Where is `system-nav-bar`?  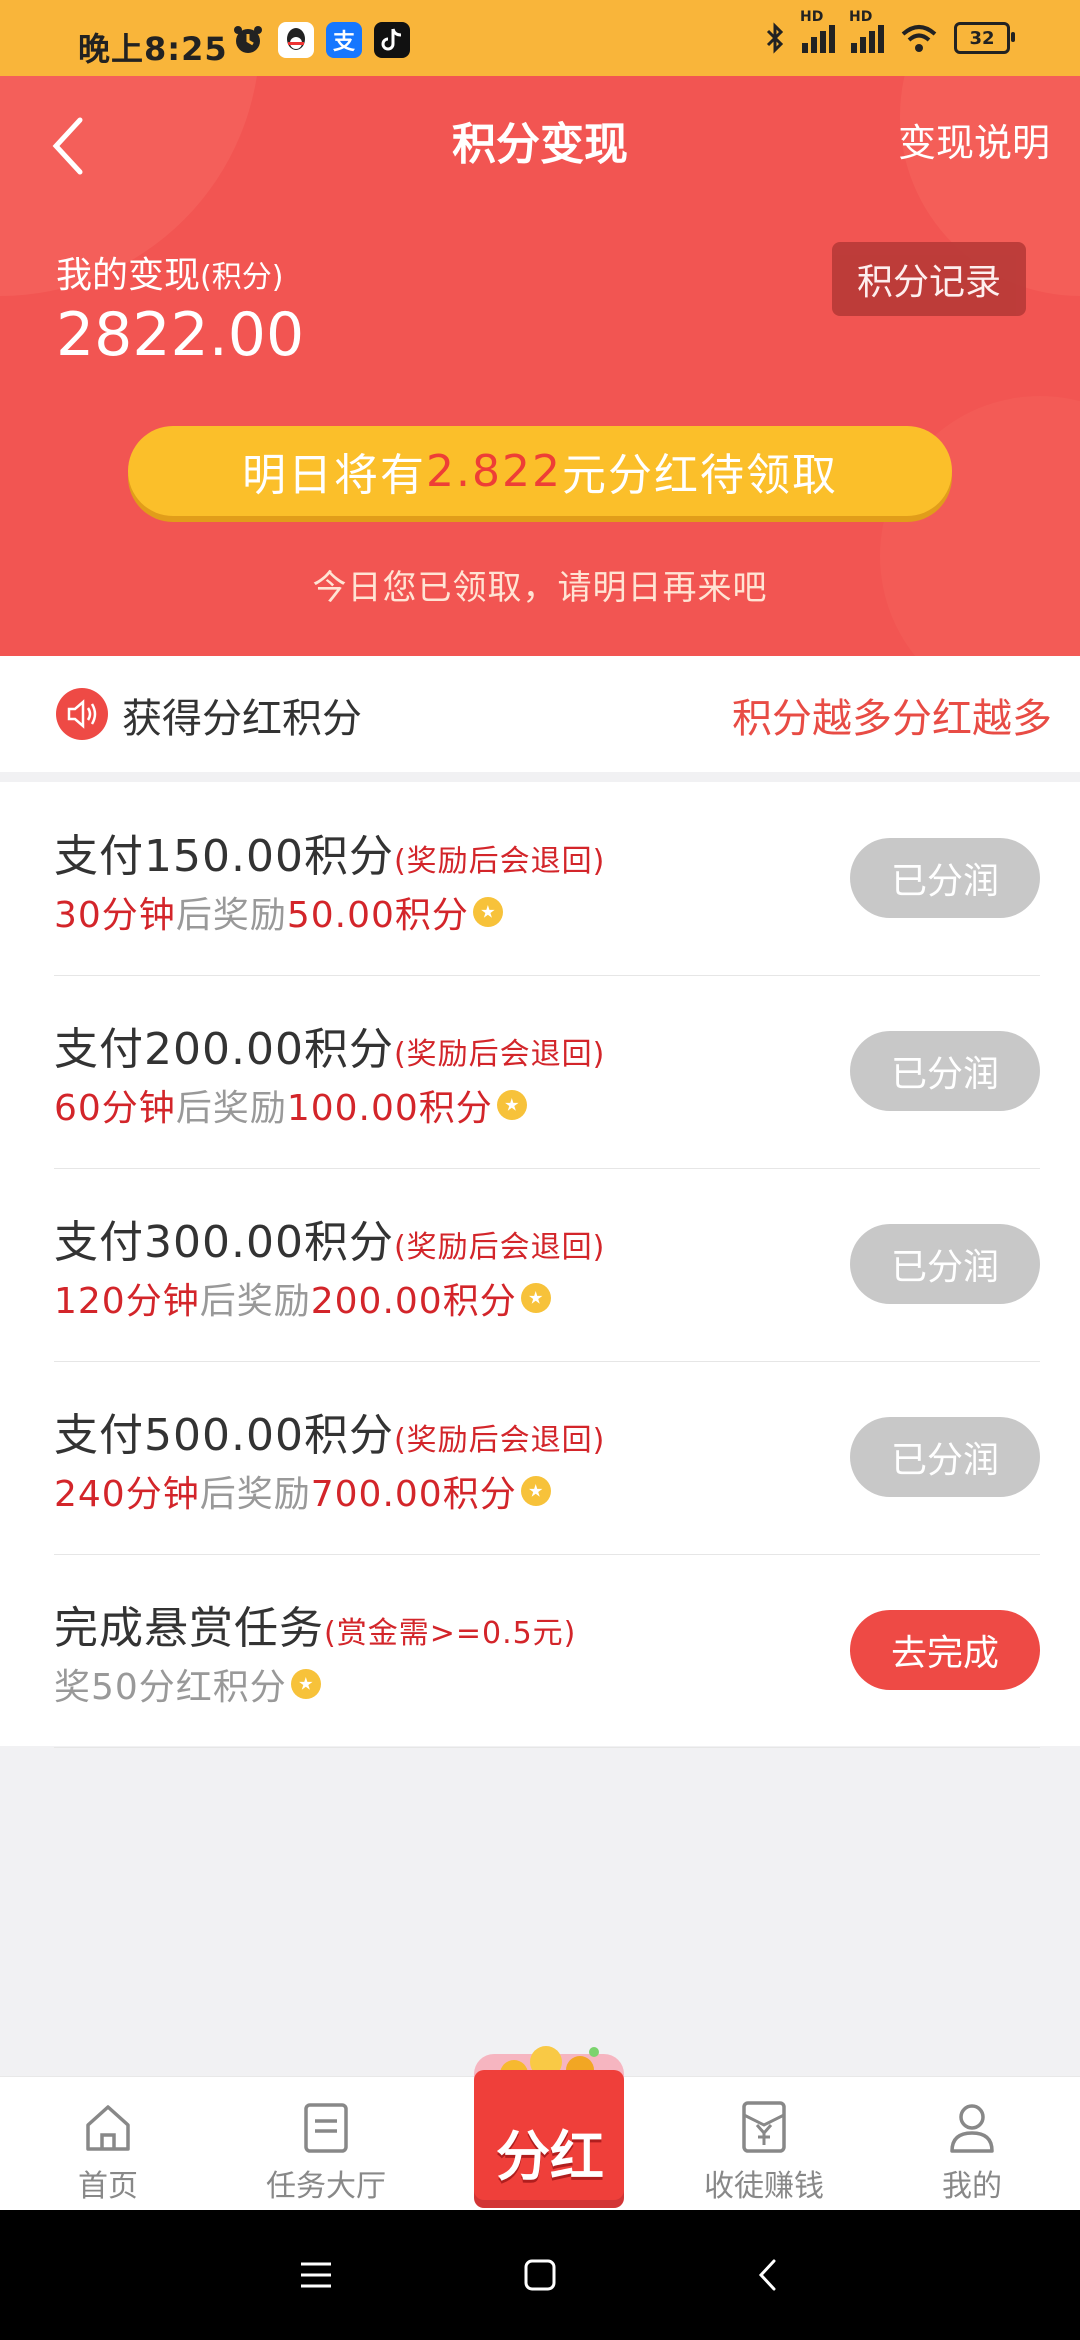 system-nav-bar is located at coordinates (540, 2275).